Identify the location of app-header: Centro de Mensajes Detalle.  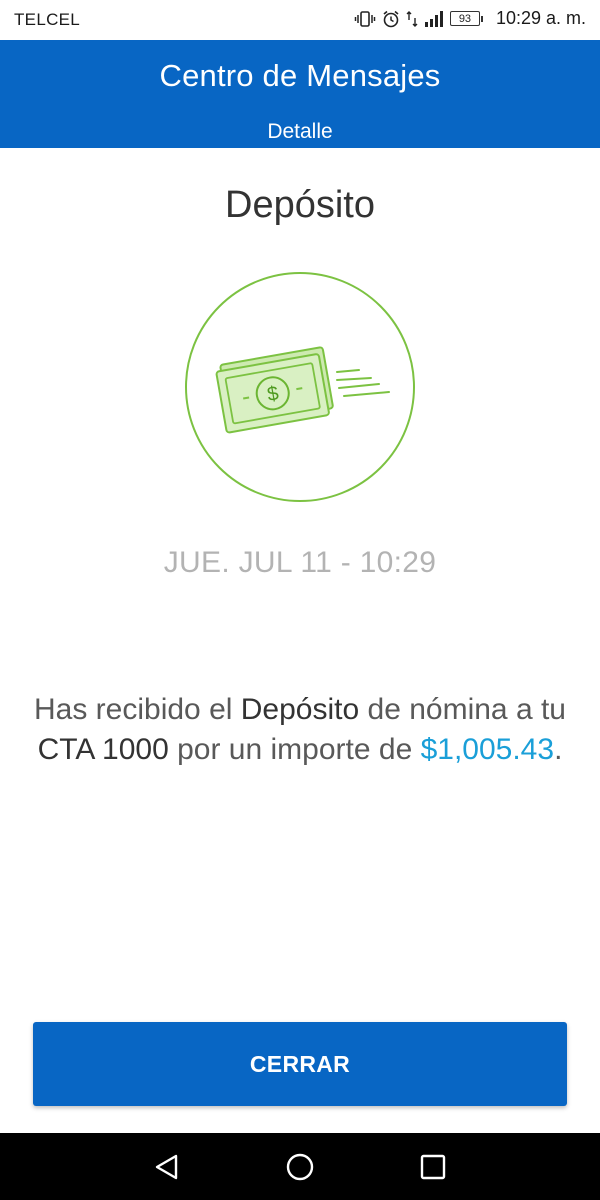
(300, 94).